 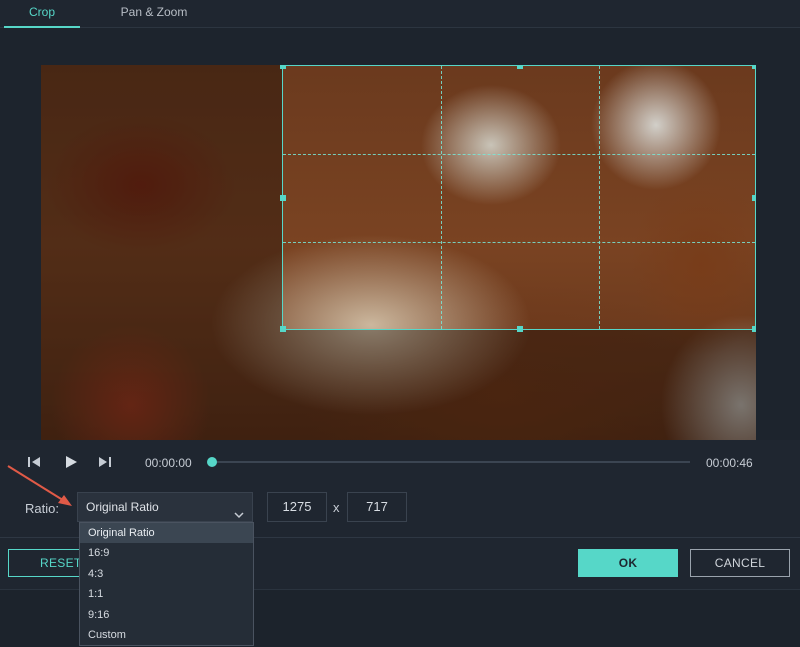 I want to click on timeline-track, so click(x=451, y=462).